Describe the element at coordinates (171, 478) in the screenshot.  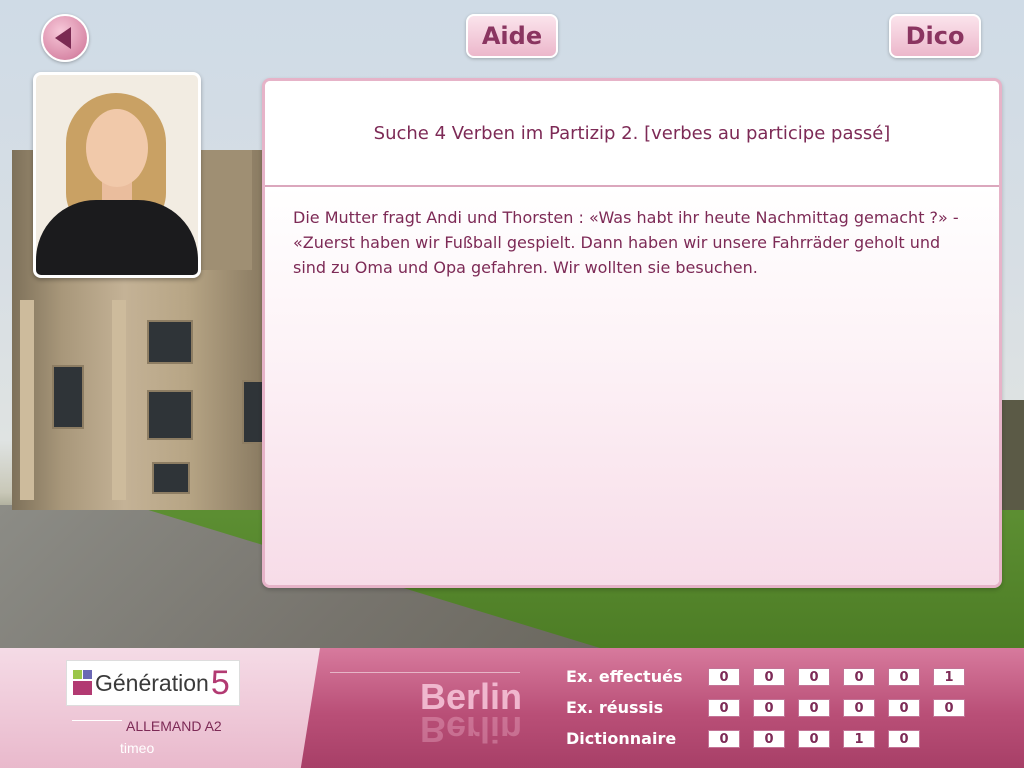
I see `building-door` at that location.